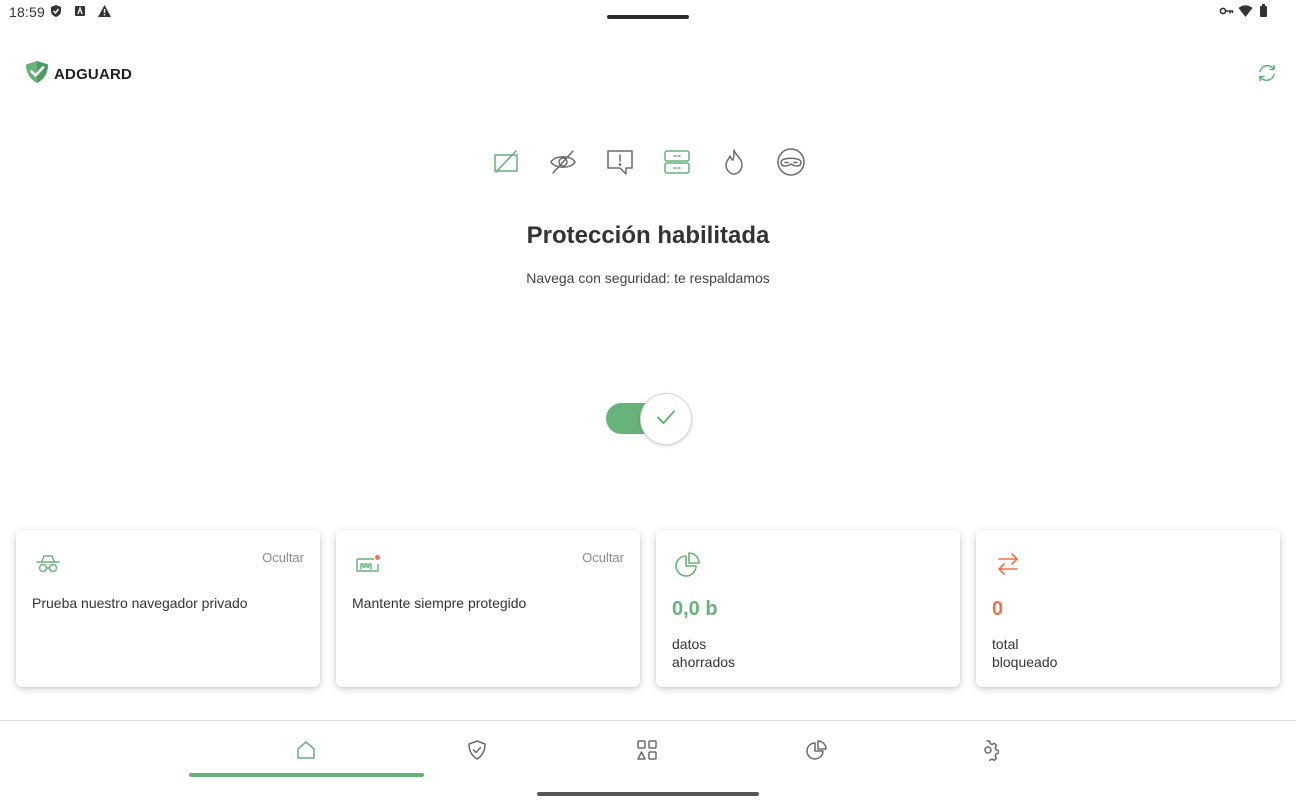 This screenshot has height=810, width=1296. I want to click on bottom-navigation, so click(648, 765).